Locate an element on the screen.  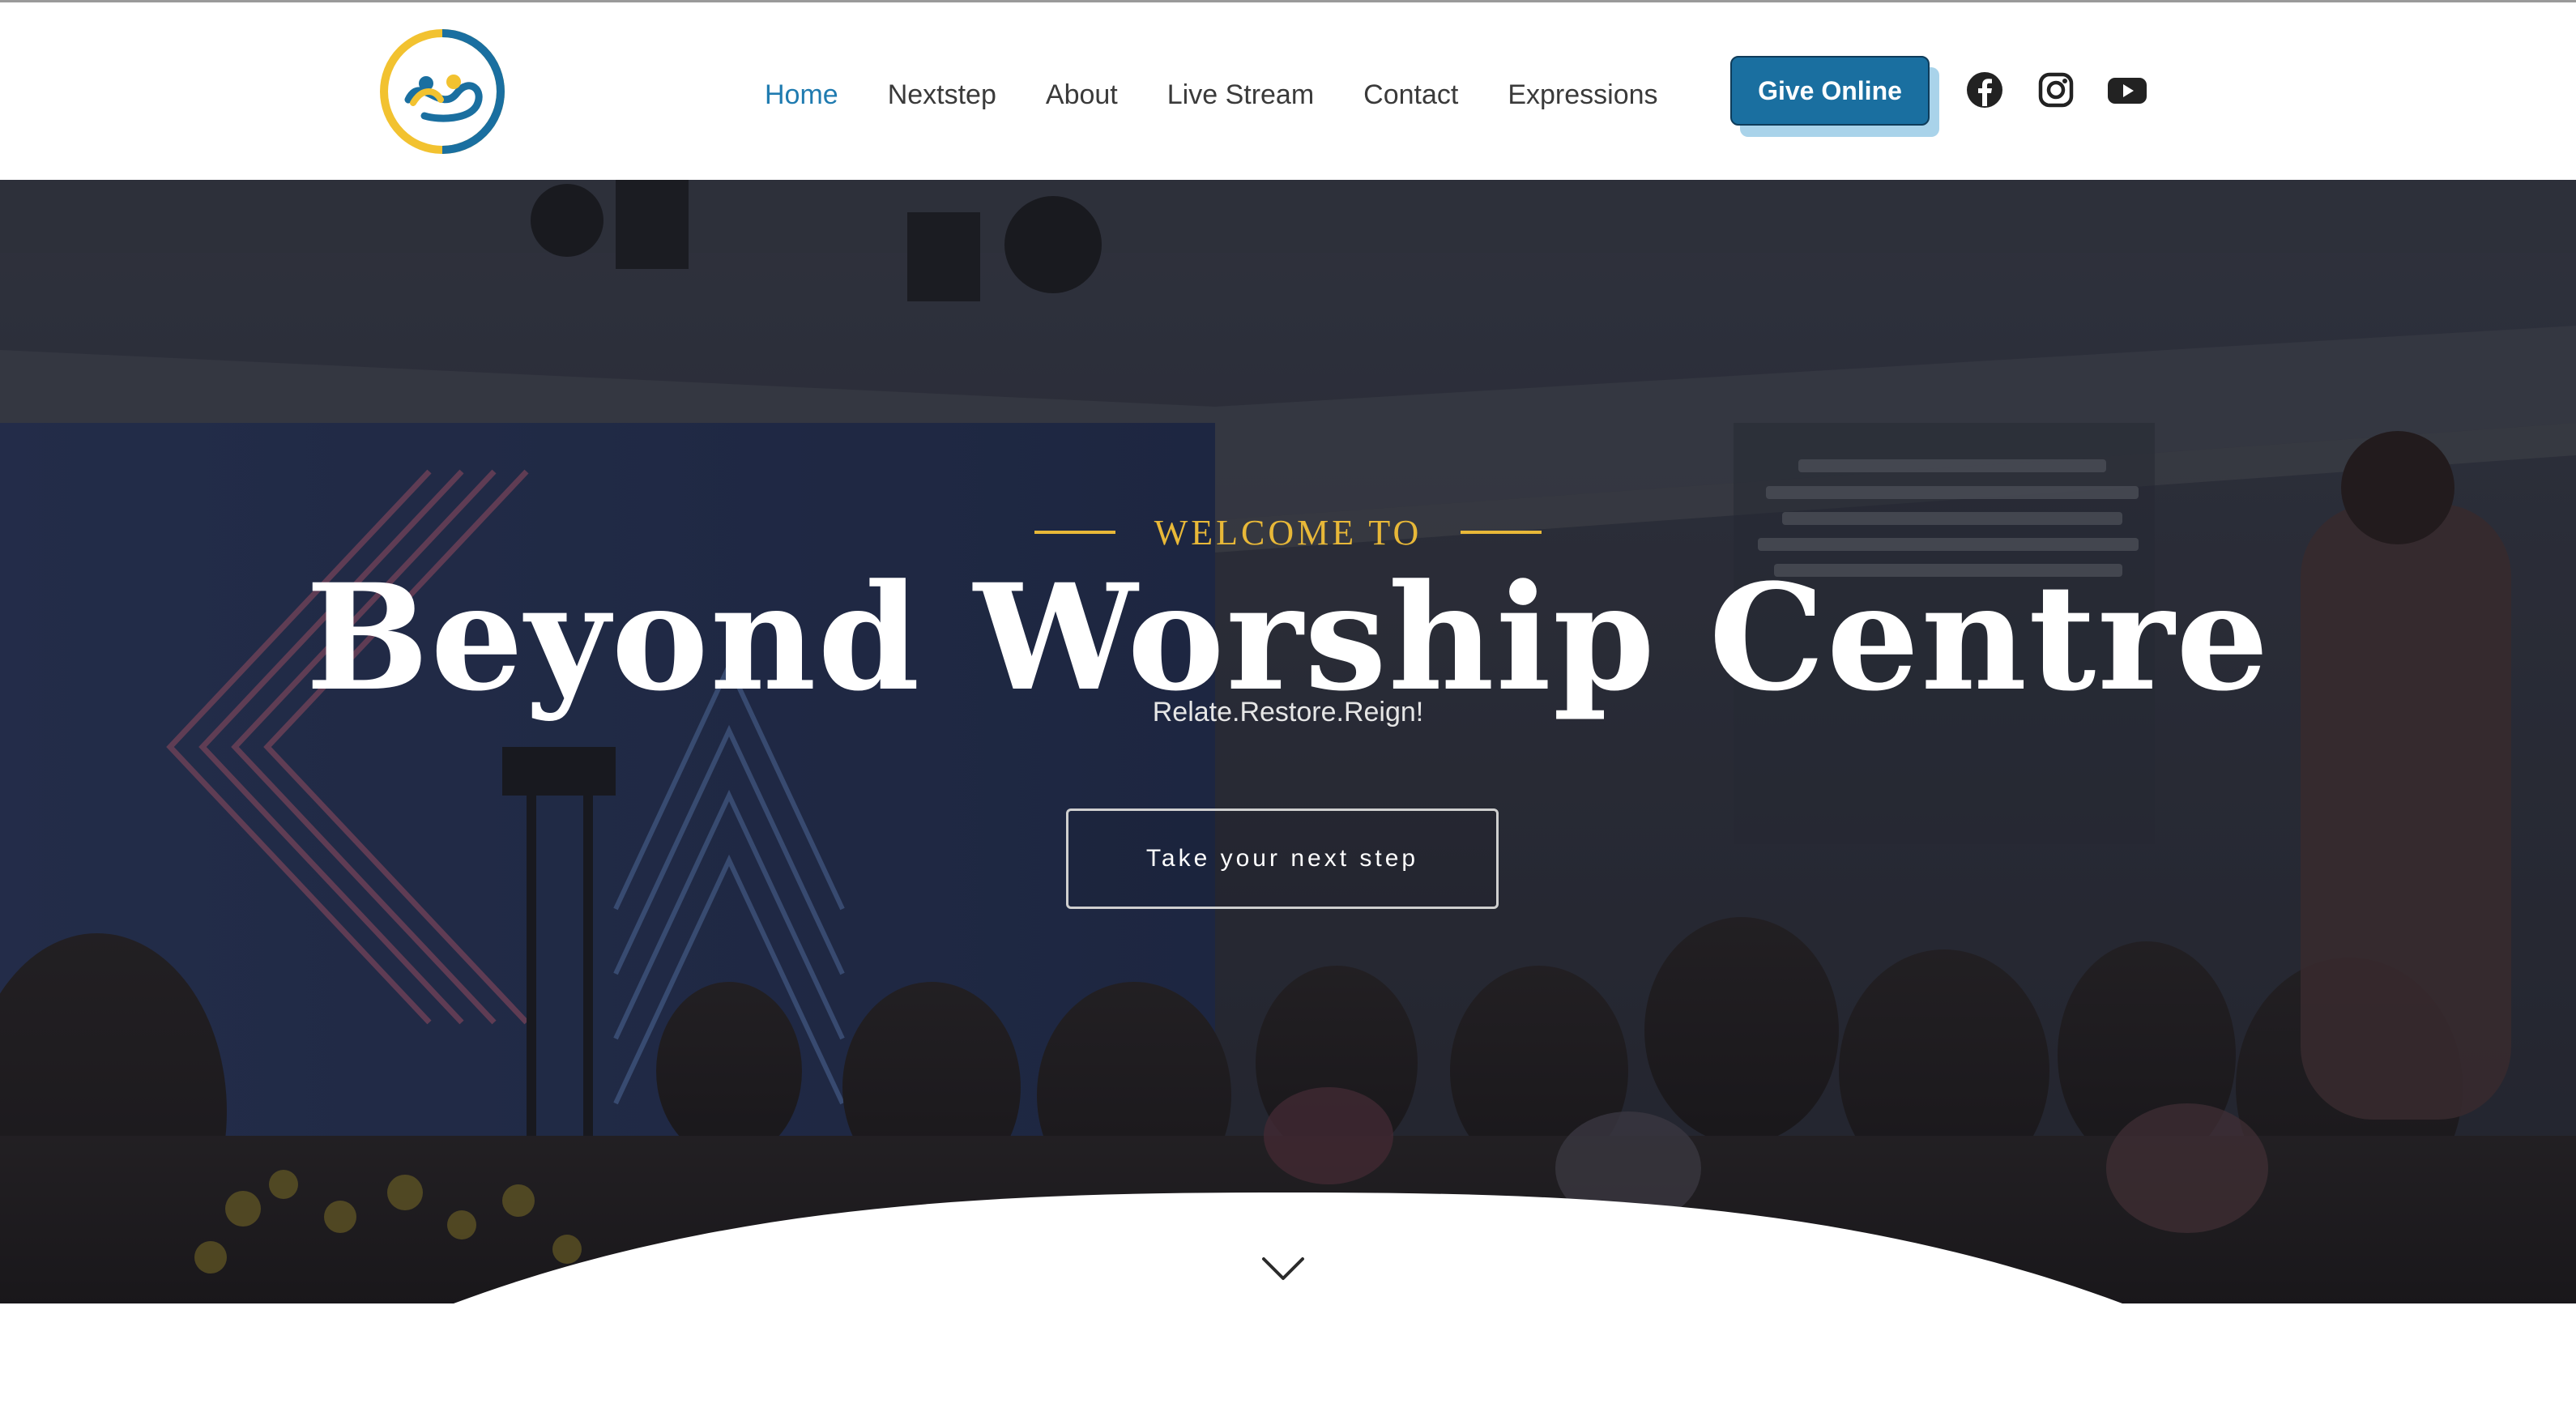
nav-about: About is located at coordinates (1082, 95).